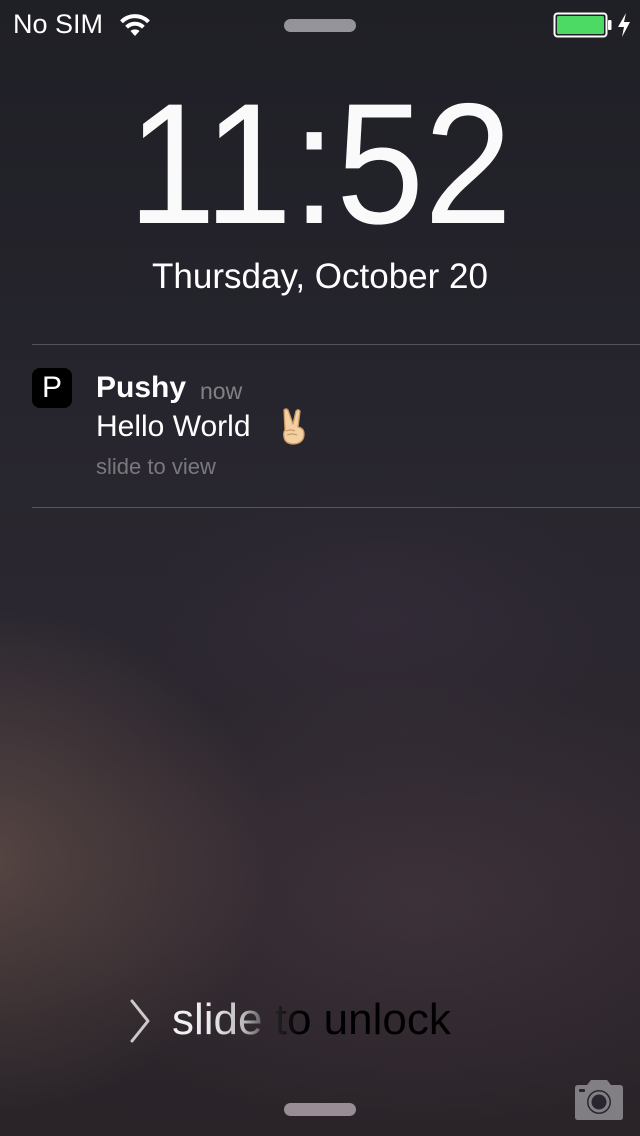  What do you see at coordinates (156, 466) in the screenshot?
I see `notification-action-hint: slide to view` at bounding box center [156, 466].